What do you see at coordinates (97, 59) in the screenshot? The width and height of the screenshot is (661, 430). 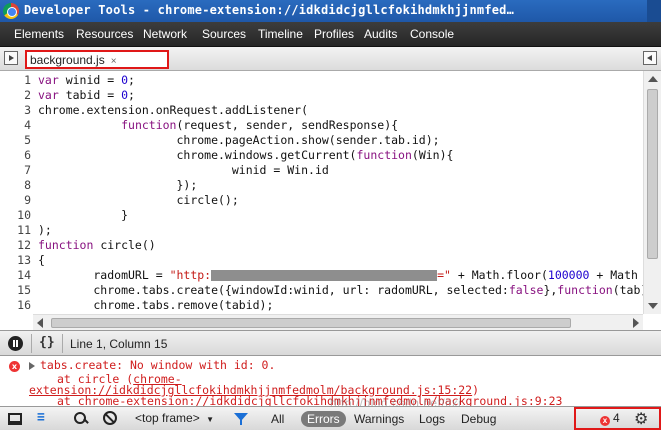 I see `file-tab-background-js: background.js ×` at bounding box center [97, 59].